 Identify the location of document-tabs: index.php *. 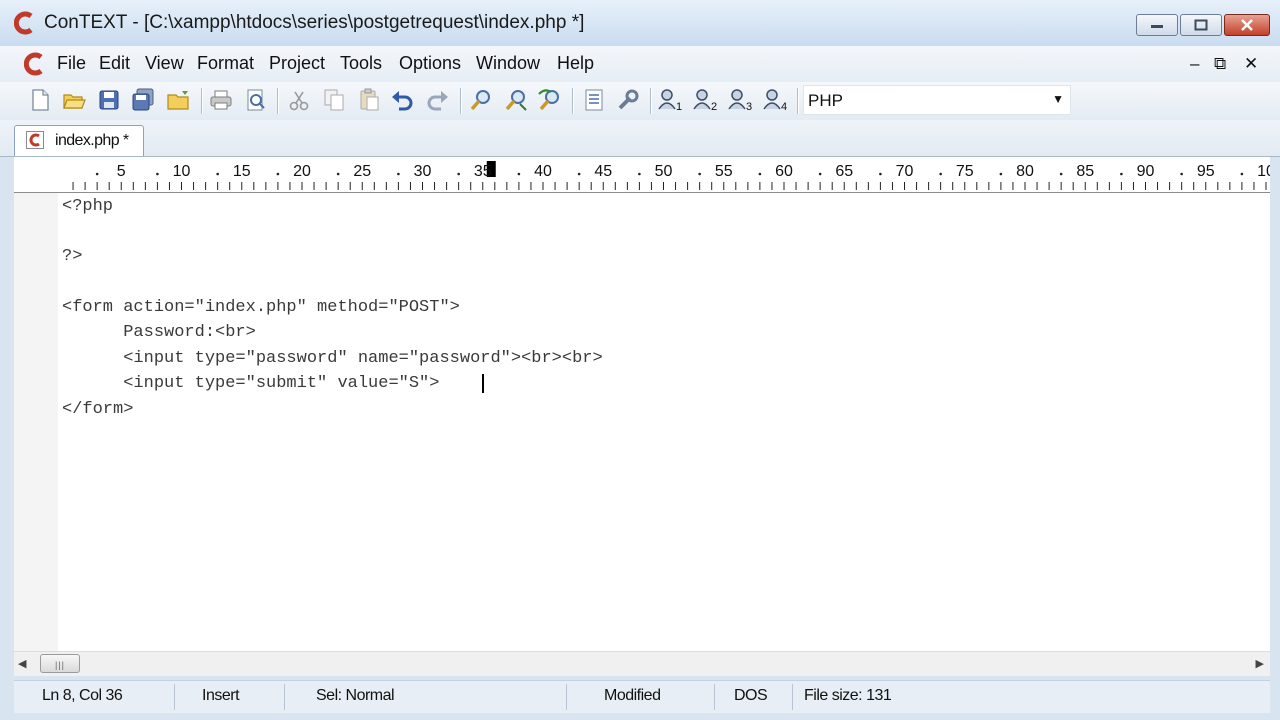
(640, 138).